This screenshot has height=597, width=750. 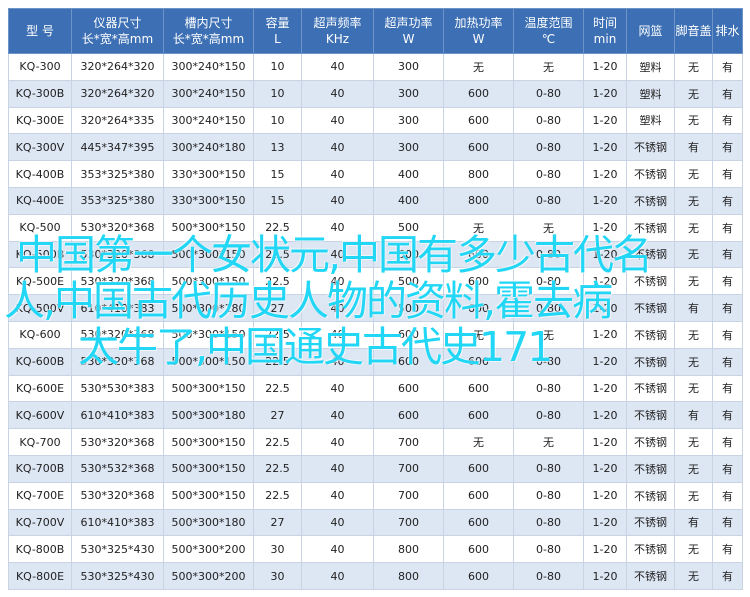 What do you see at coordinates (40, 31) in the screenshot?
I see `column-header-title: 型 号` at bounding box center [40, 31].